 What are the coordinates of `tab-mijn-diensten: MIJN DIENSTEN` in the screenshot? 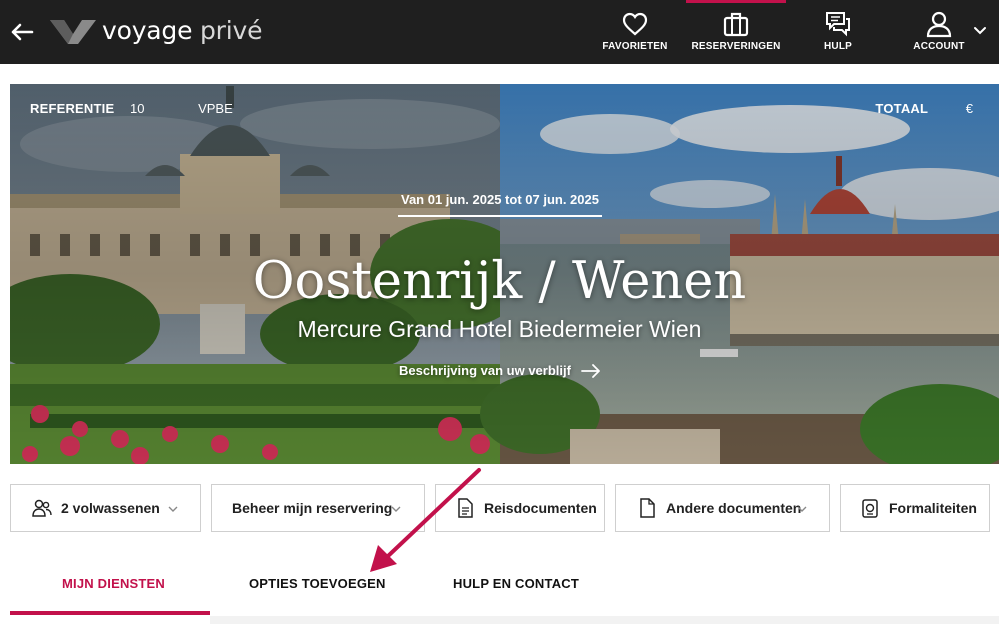 It's located at (113, 583).